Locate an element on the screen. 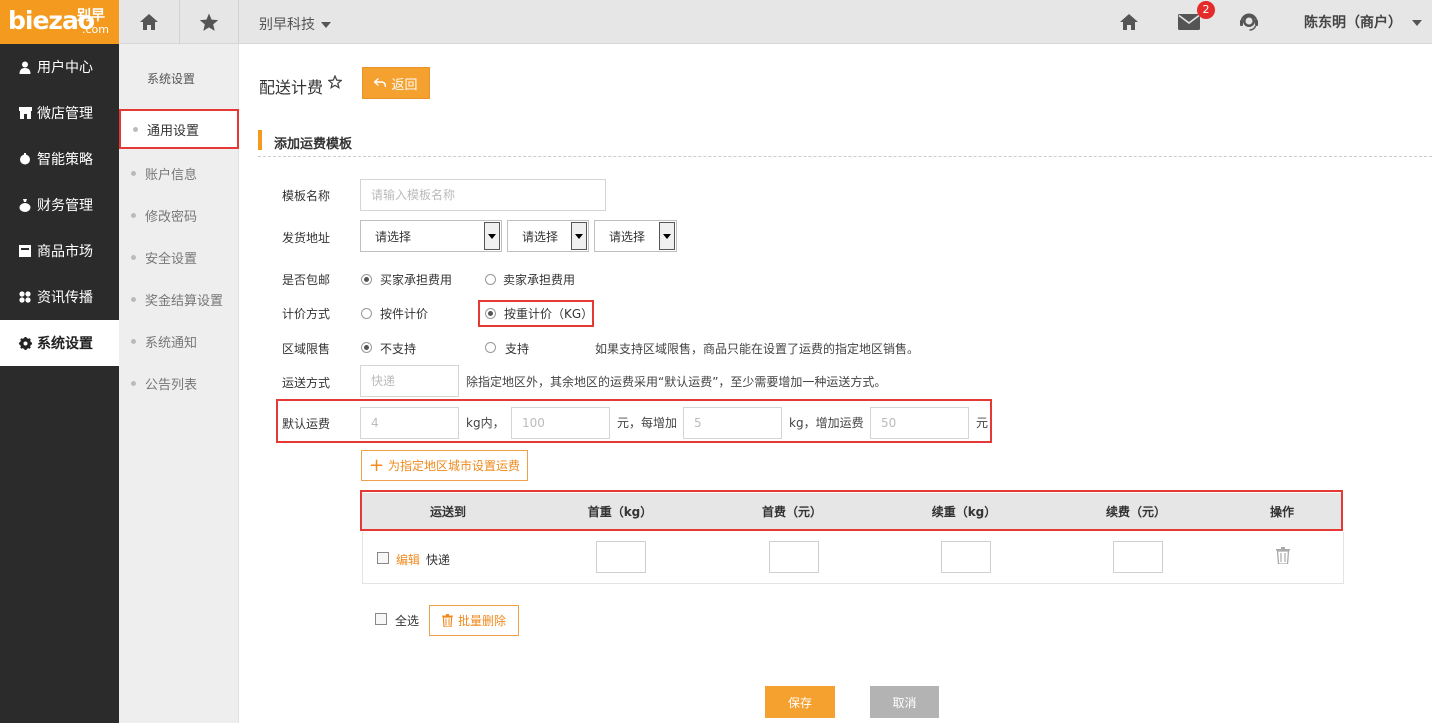 Image resolution: width=1432 pixels, height=723 pixels. subnav-item-password: 修改密码 is located at coordinates (179, 215).